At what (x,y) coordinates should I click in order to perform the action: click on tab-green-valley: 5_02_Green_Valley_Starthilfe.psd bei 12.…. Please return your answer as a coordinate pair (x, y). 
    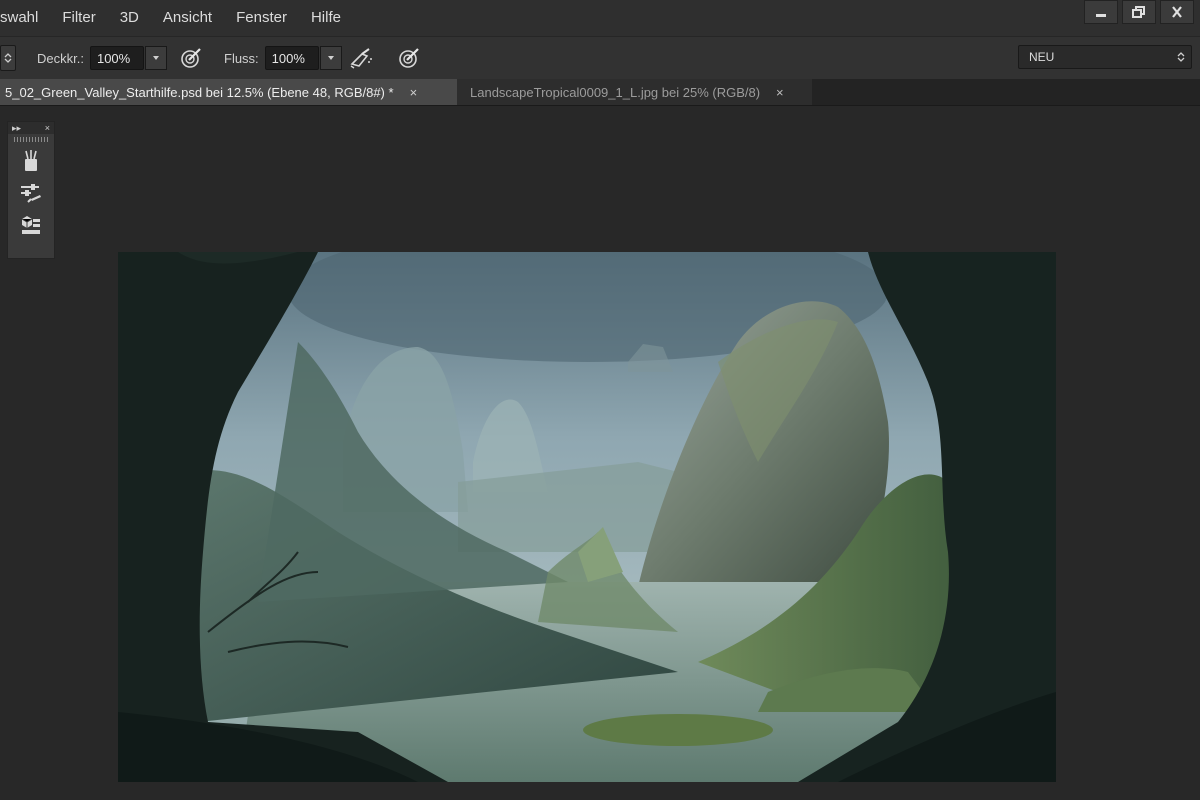
    Looking at the image, I should click on (228, 92).